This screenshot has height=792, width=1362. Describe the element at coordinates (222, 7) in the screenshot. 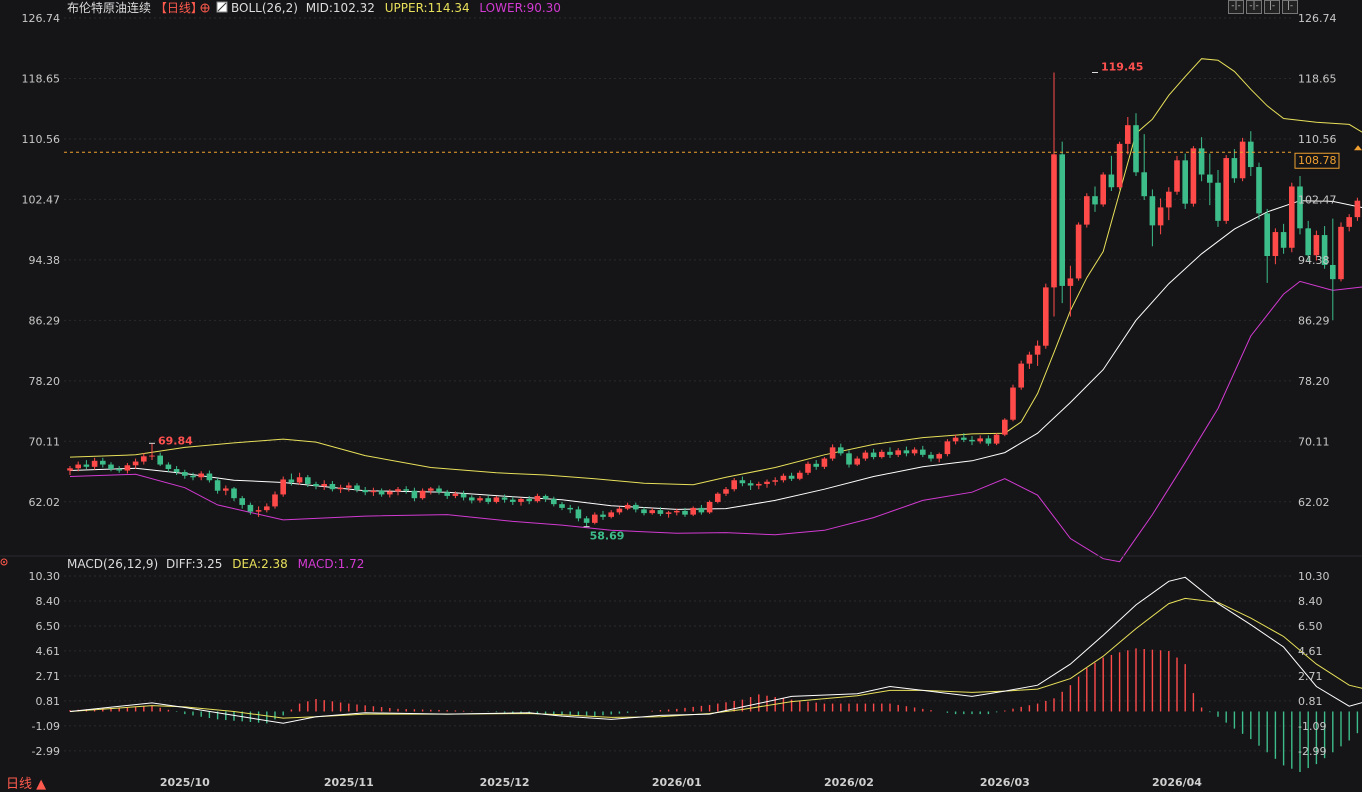

I see `indicator-toggle-icon` at that location.